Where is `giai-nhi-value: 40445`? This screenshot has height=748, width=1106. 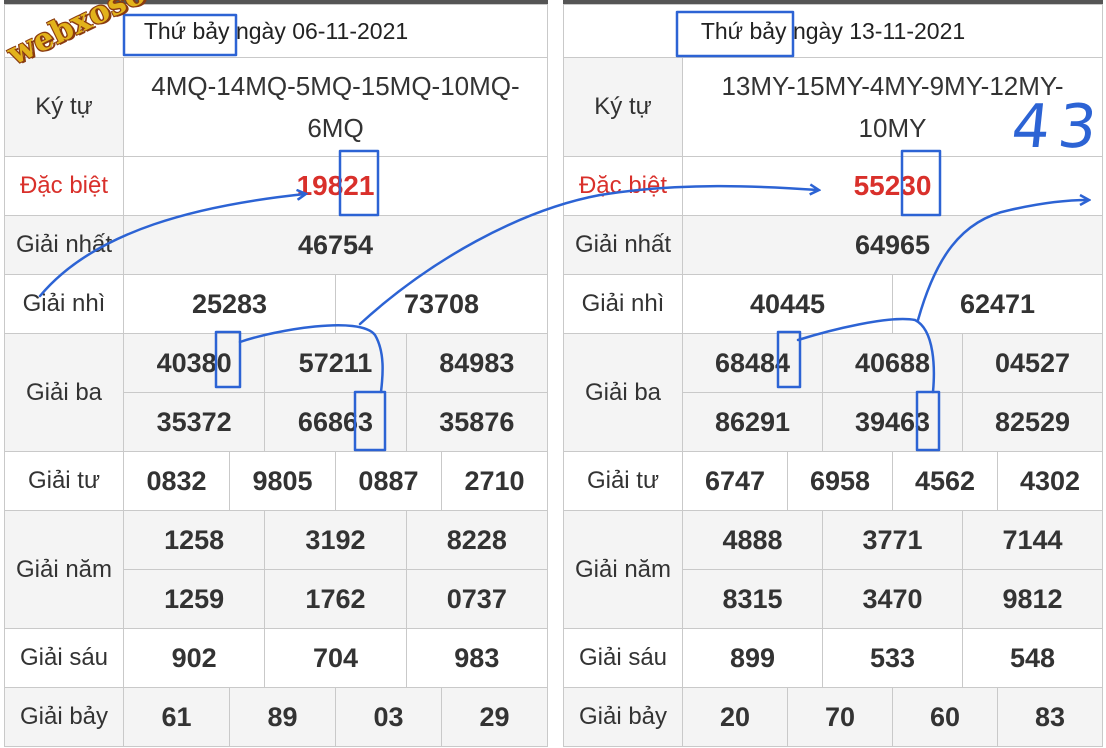
giai-nhi-value: 40445 is located at coordinates (787, 304).